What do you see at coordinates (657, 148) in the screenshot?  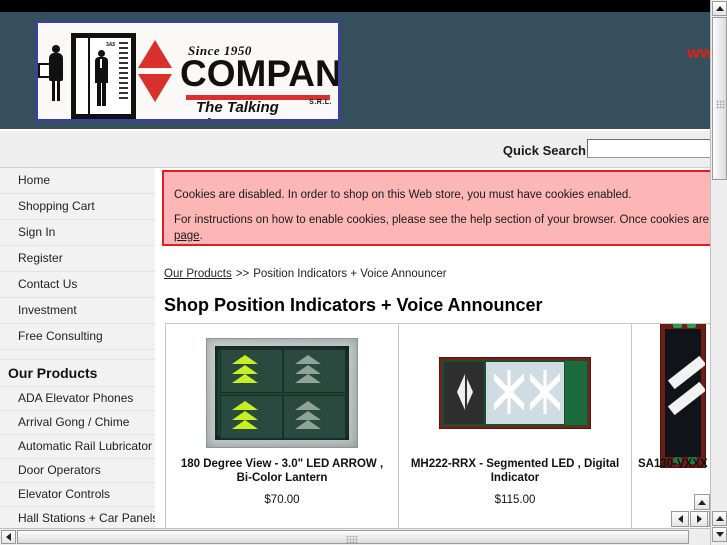 I see `search-input` at bounding box center [657, 148].